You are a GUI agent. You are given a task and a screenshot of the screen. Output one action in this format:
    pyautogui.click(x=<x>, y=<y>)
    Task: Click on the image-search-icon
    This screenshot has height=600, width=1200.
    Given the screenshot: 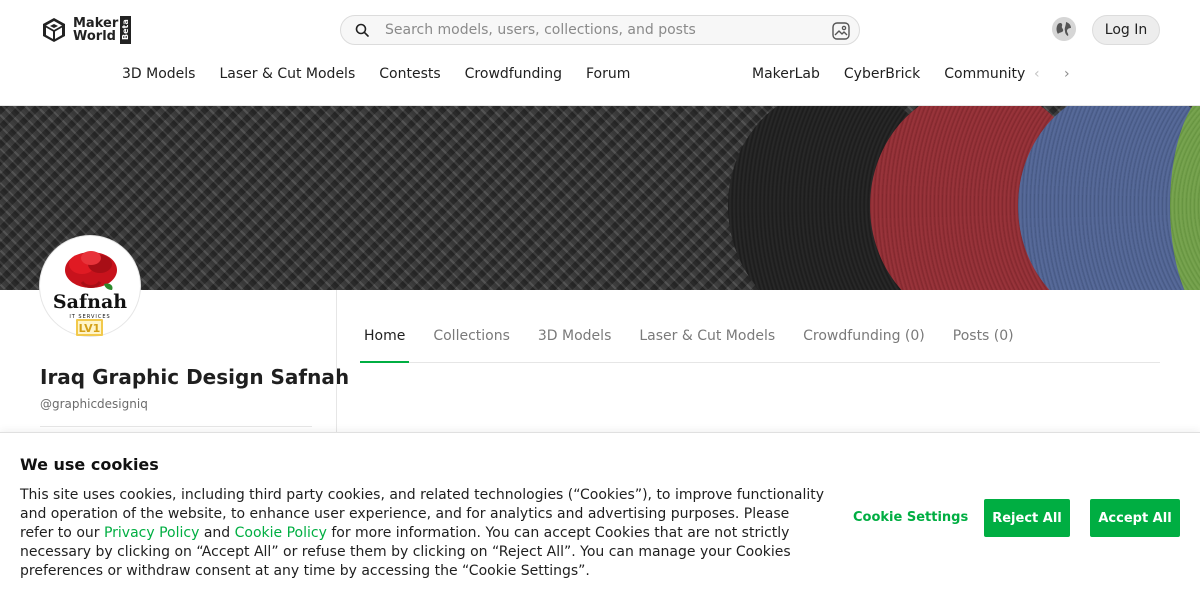 What is the action you would take?
    pyautogui.click(x=841, y=31)
    